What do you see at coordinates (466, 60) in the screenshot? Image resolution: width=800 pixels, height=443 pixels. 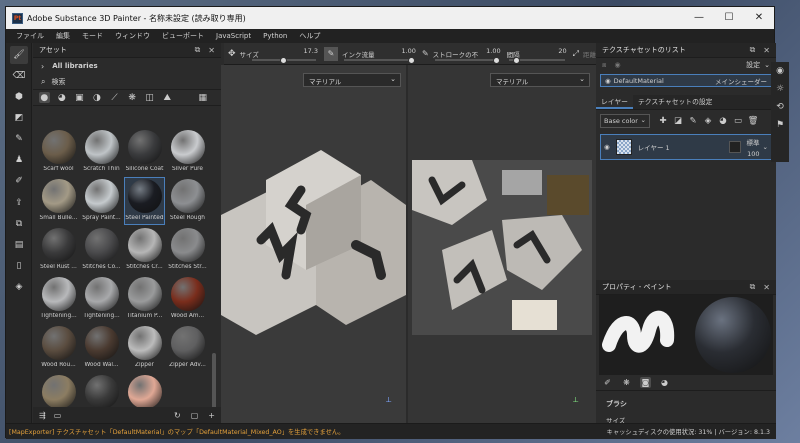 I see `stroke-slider` at bounding box center [466, 60].